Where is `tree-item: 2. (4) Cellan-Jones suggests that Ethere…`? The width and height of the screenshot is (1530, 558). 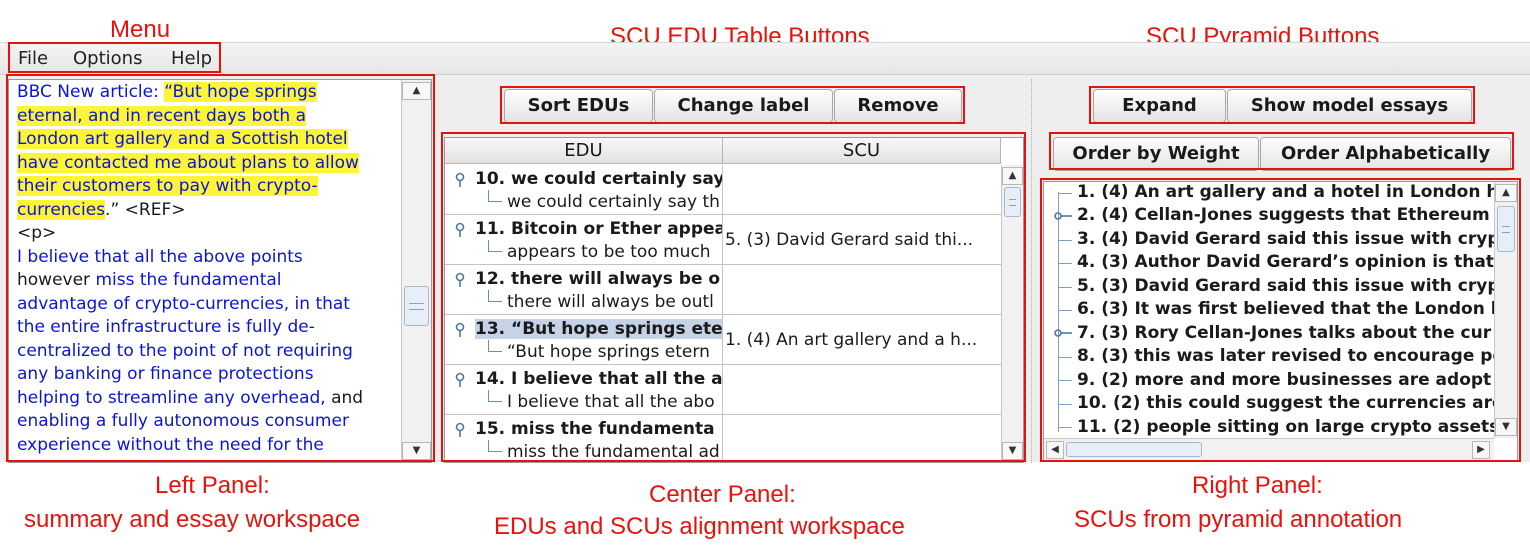 tree-item: 2. (4) Cellan-Jones suggests that Ethere… is located at coordinates (1283, 215).